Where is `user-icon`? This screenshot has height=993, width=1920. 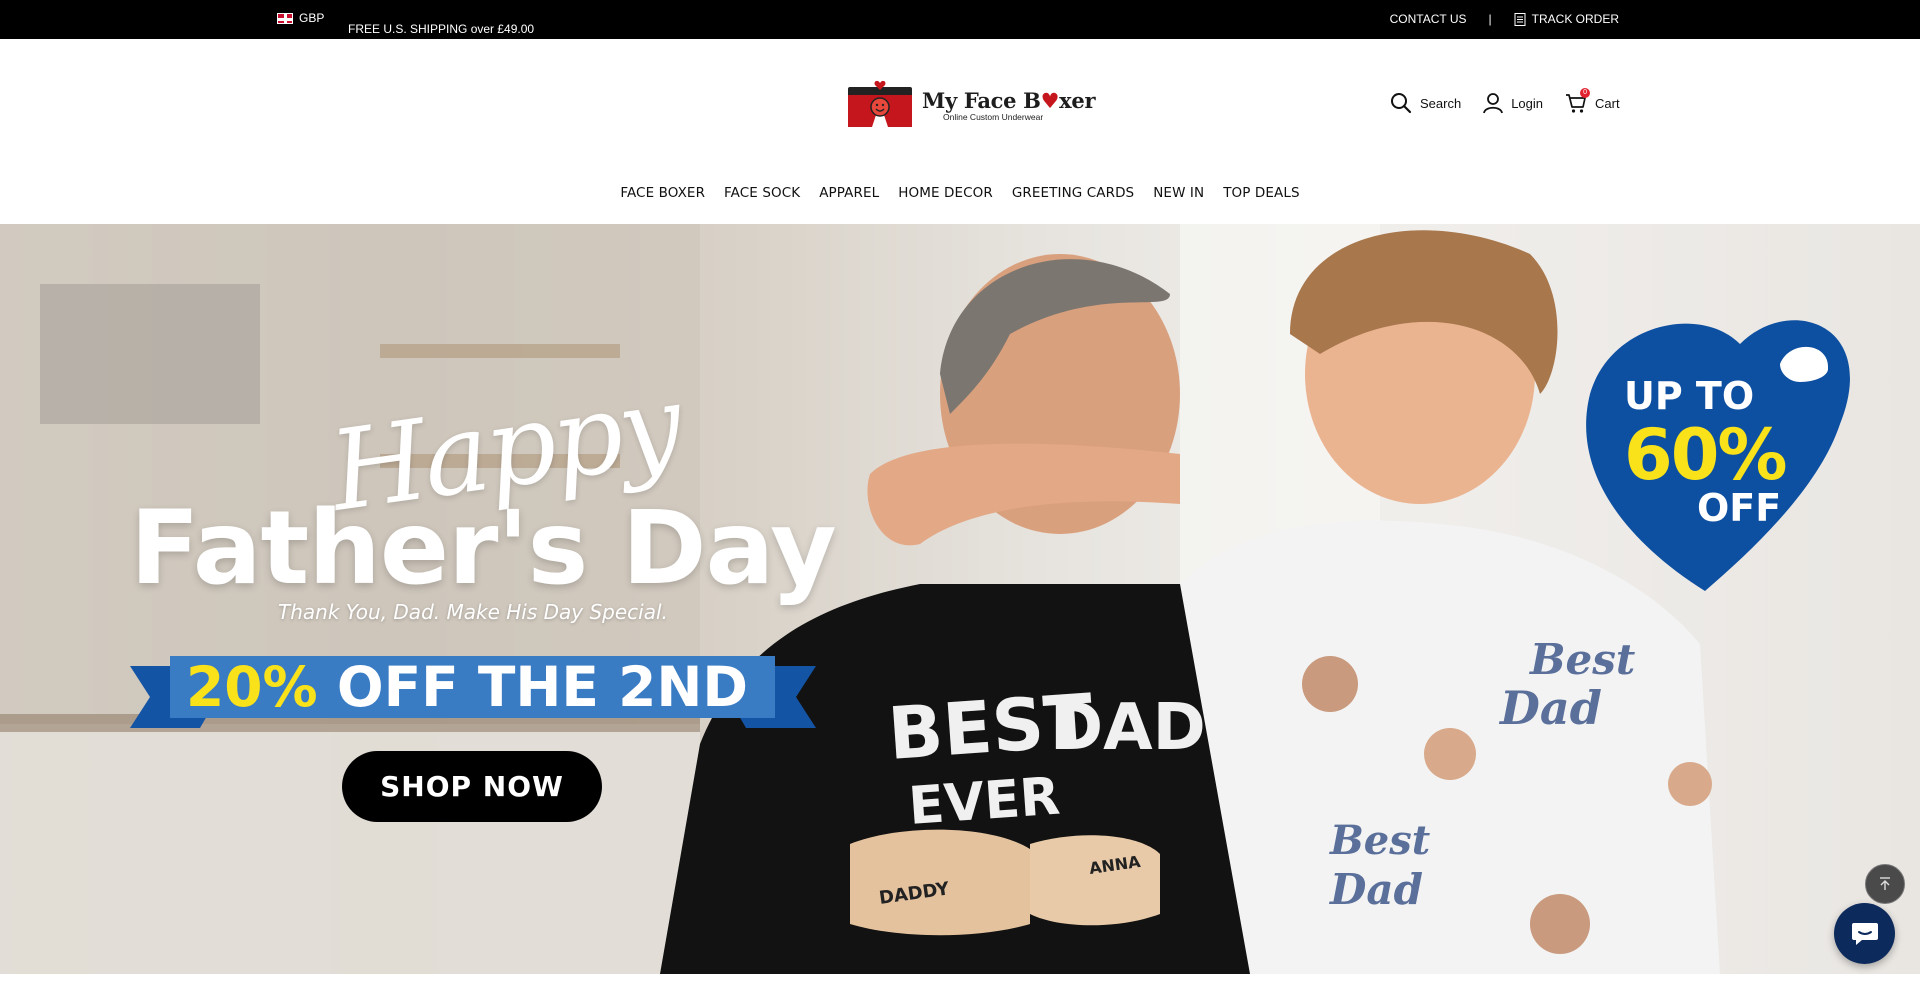
user-icon is located at coordinates (1493, 103).